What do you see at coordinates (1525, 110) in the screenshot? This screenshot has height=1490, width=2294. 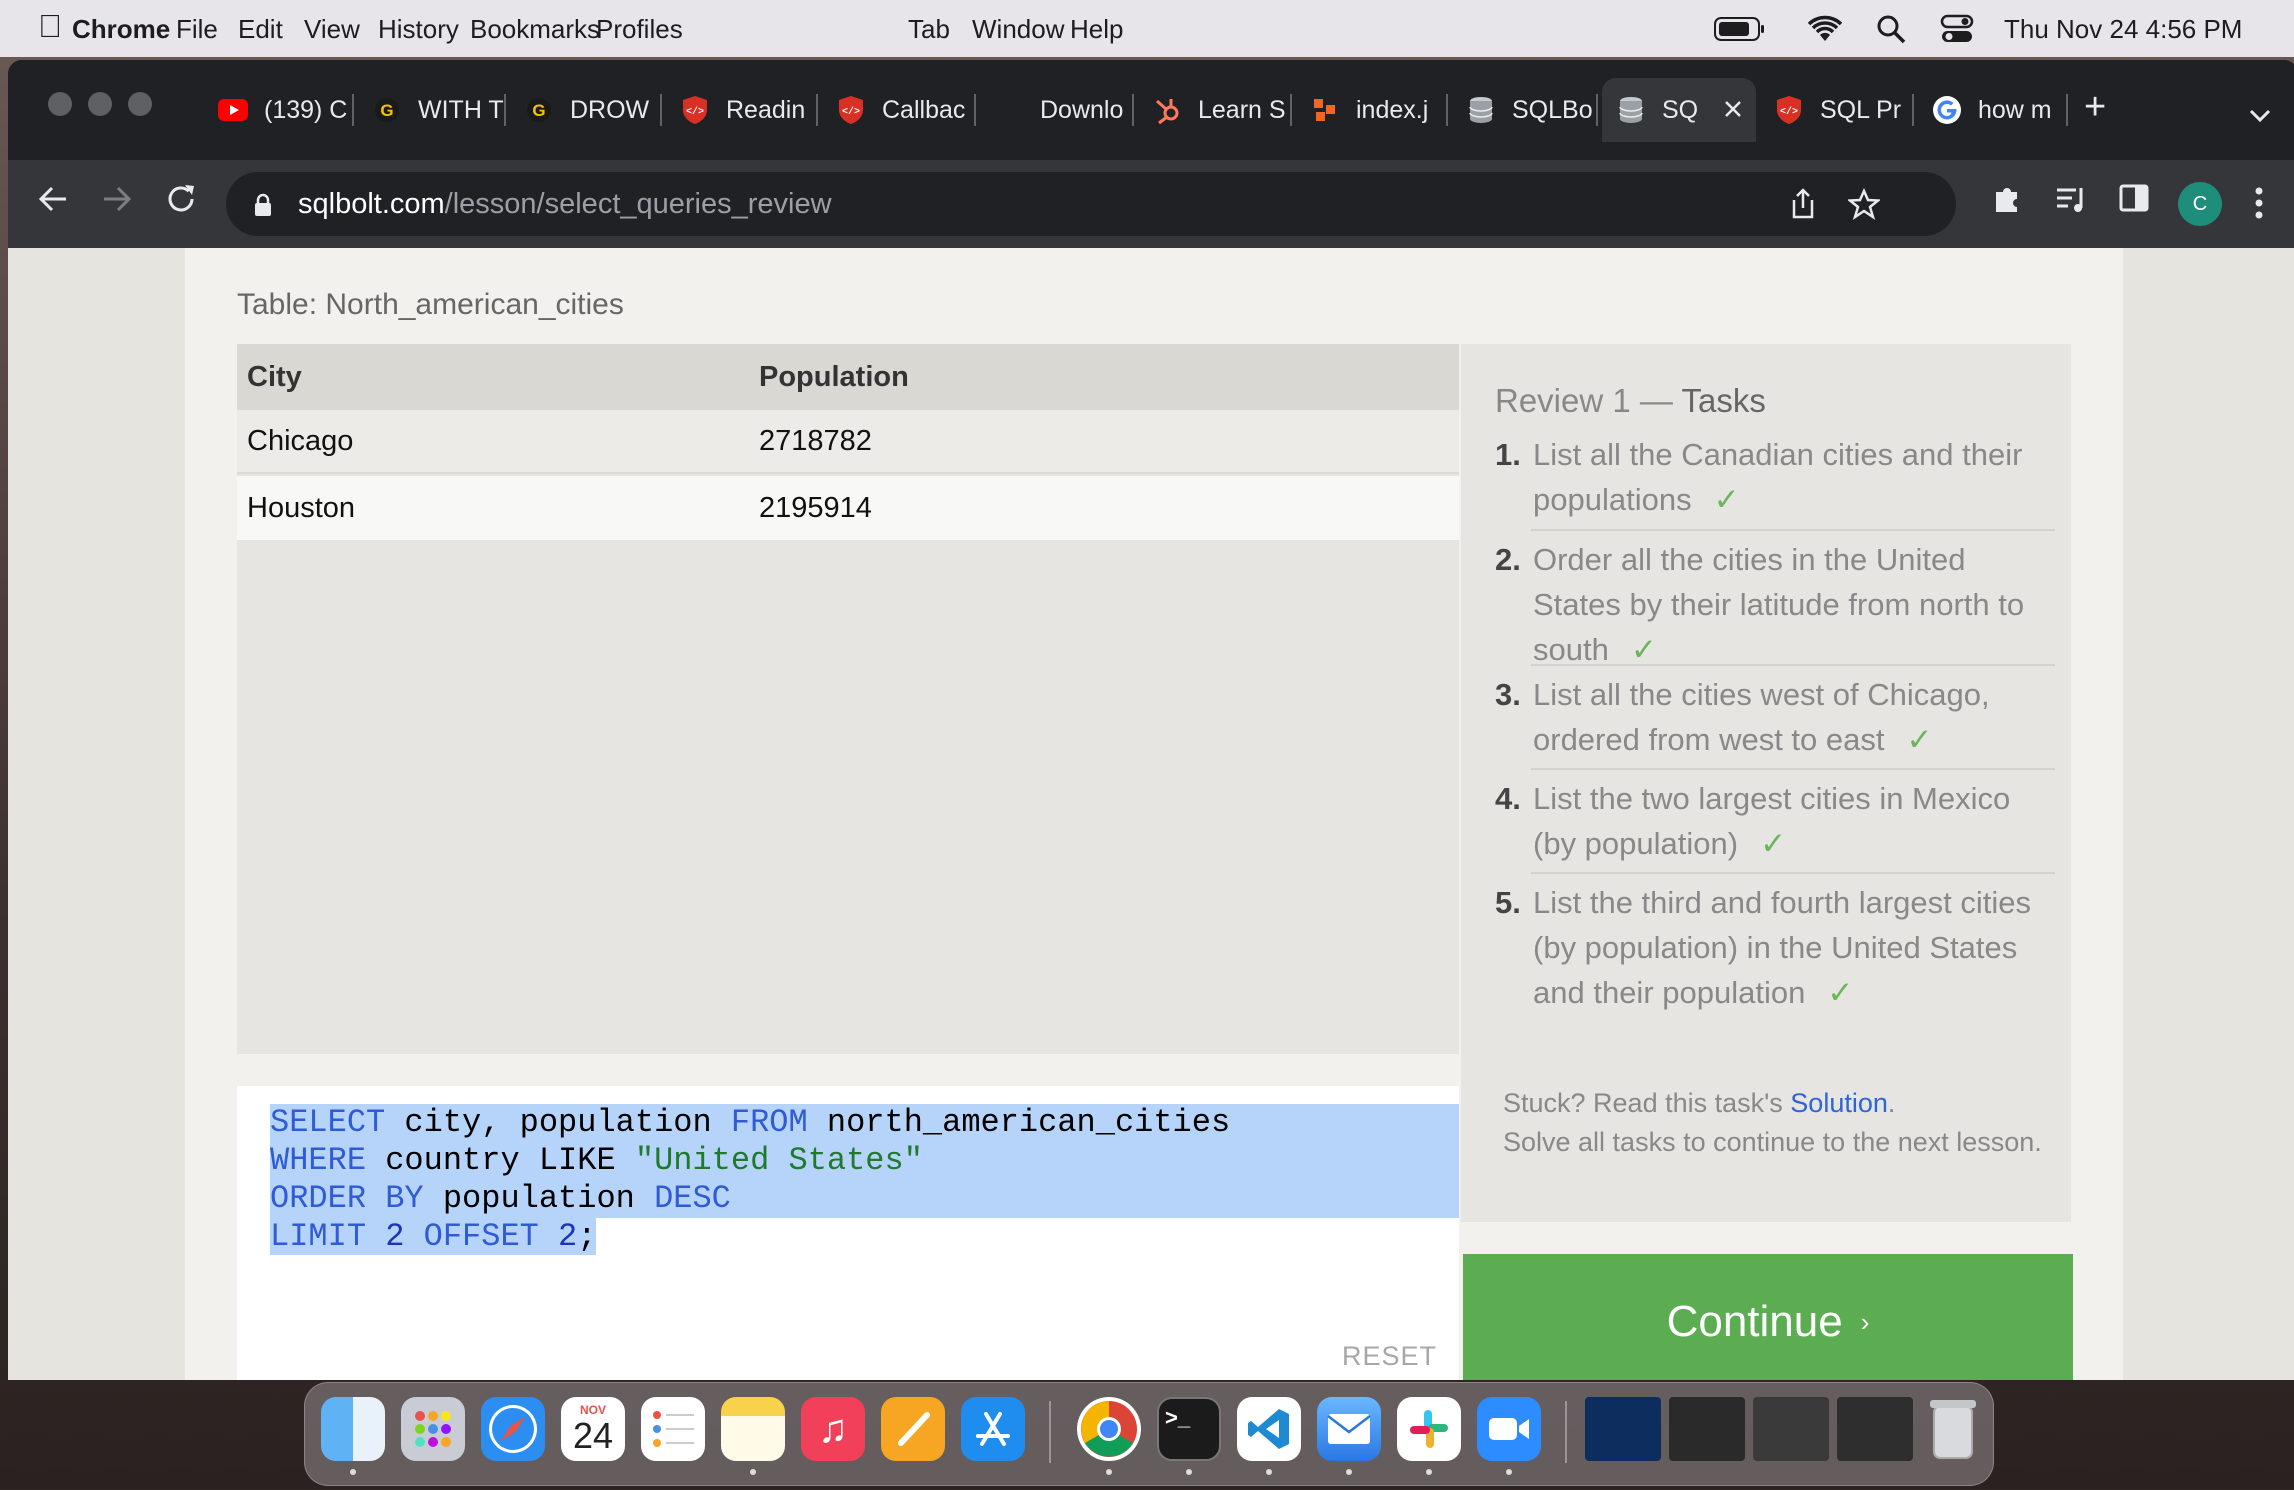 I see `browser-tab: SQLBo` at bounding box center [1525, 110].